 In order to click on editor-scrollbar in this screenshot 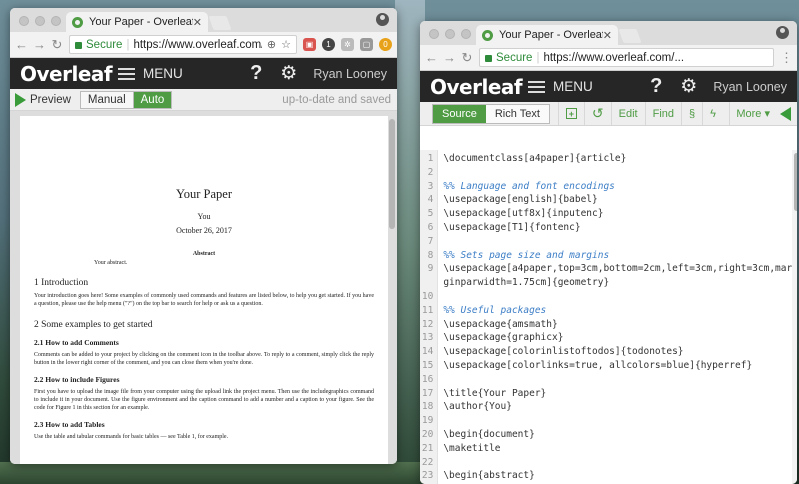, I will do `click(794, 317)`.